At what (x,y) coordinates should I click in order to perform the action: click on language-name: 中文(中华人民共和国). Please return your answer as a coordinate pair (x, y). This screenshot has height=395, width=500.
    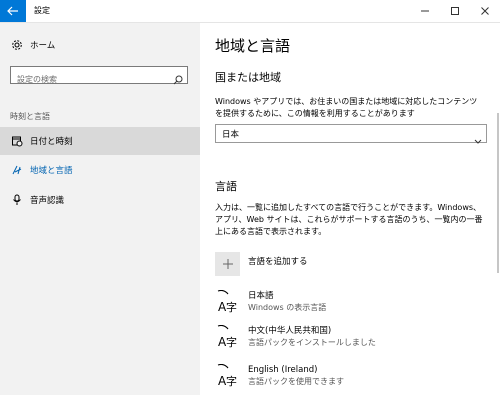
    Looking at the image, I should click on (290, 331).